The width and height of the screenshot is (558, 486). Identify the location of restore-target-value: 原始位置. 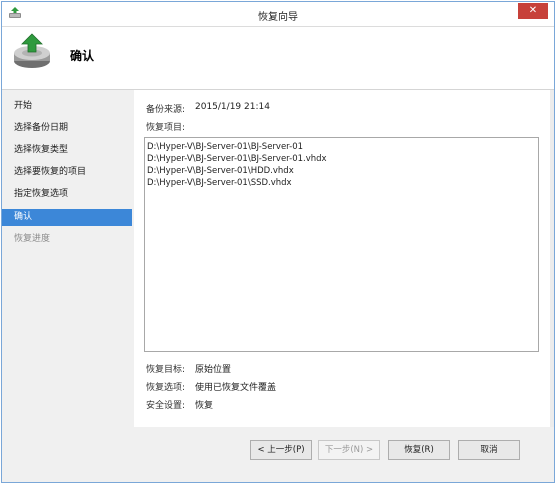
(213, 370).